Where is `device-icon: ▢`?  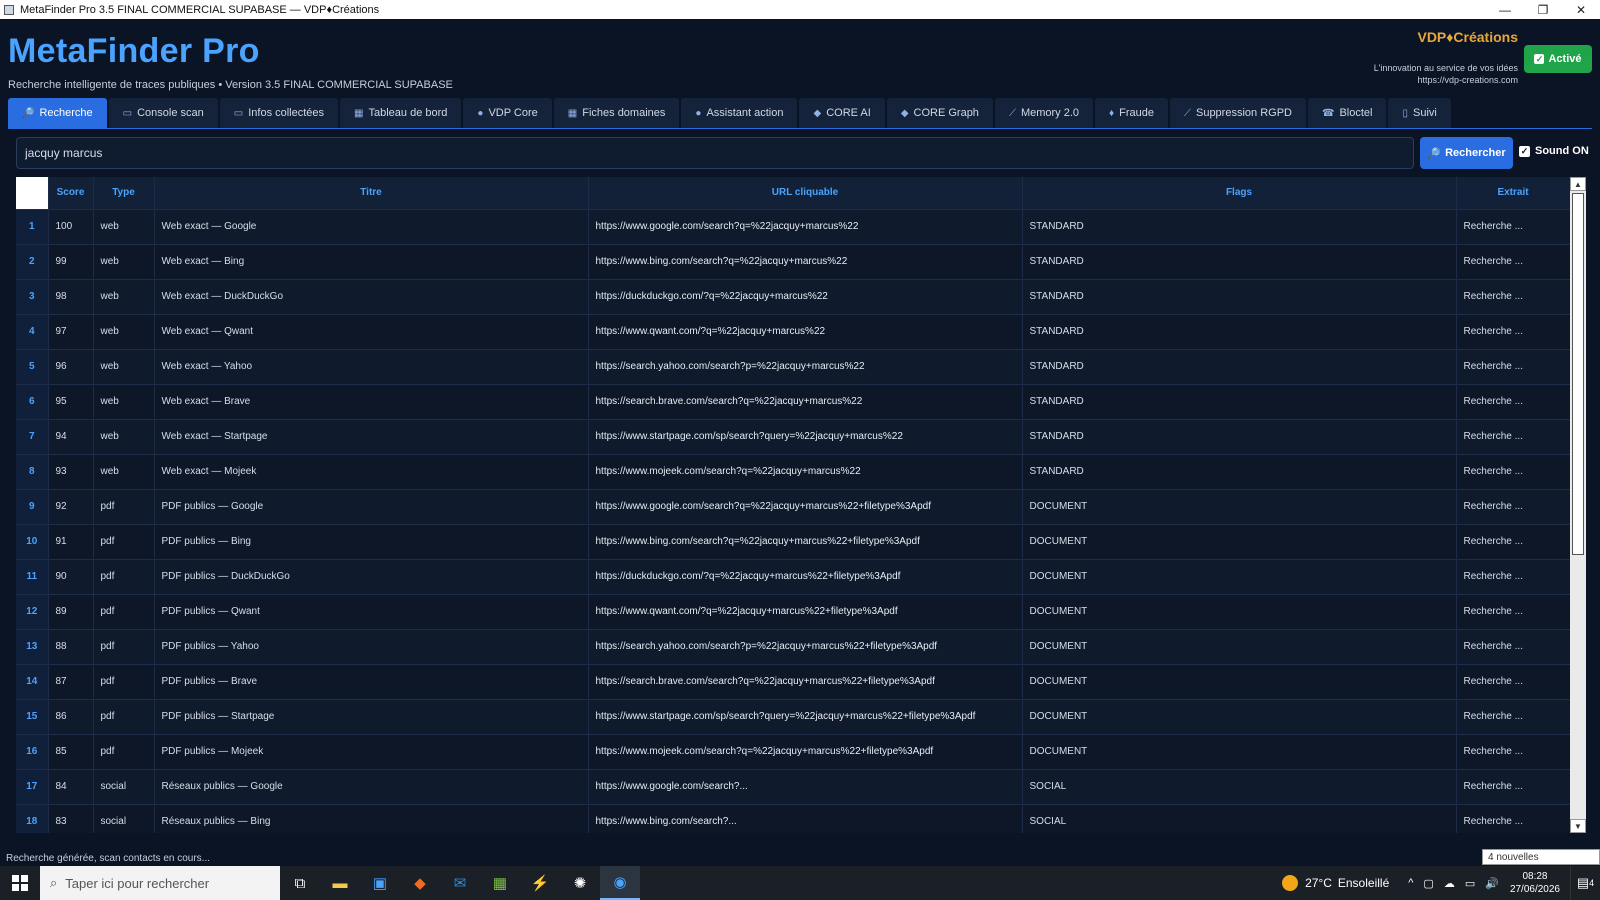 device-icon: ▢ is located at coordinates (1428, 883).